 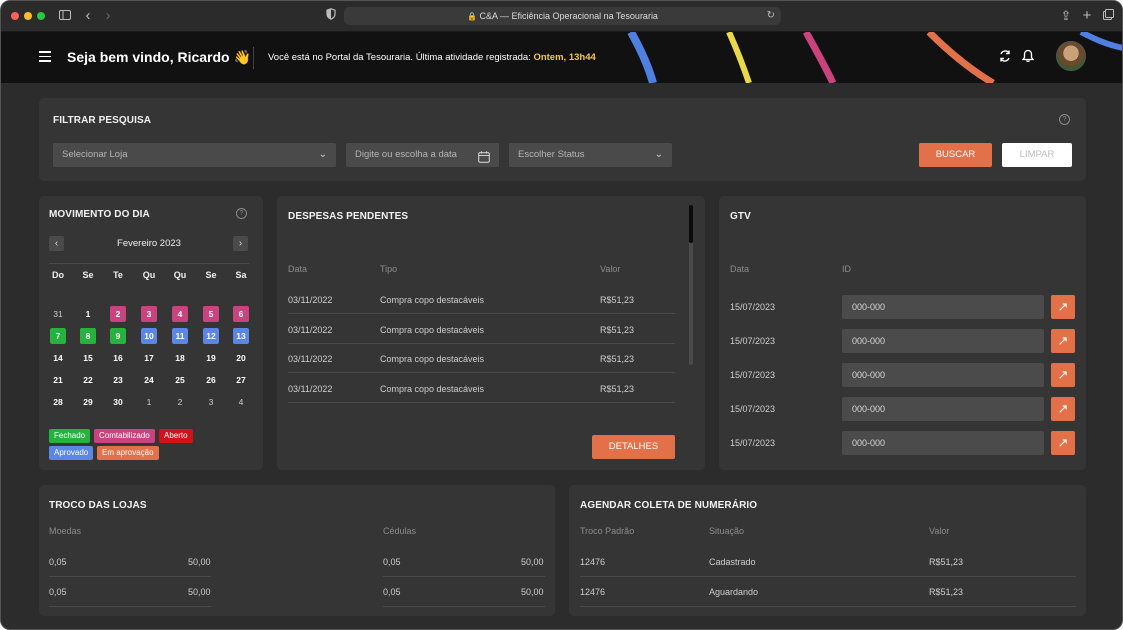 I want to click on share-icon: ⇪, so click(x=1066, y=16).